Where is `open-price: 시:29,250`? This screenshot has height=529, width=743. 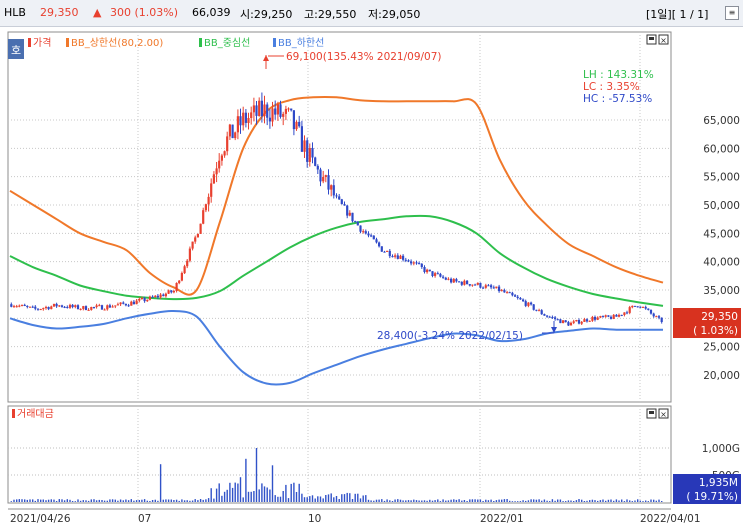
open-price: 시:29,250 is located at coordinates (266, 14).